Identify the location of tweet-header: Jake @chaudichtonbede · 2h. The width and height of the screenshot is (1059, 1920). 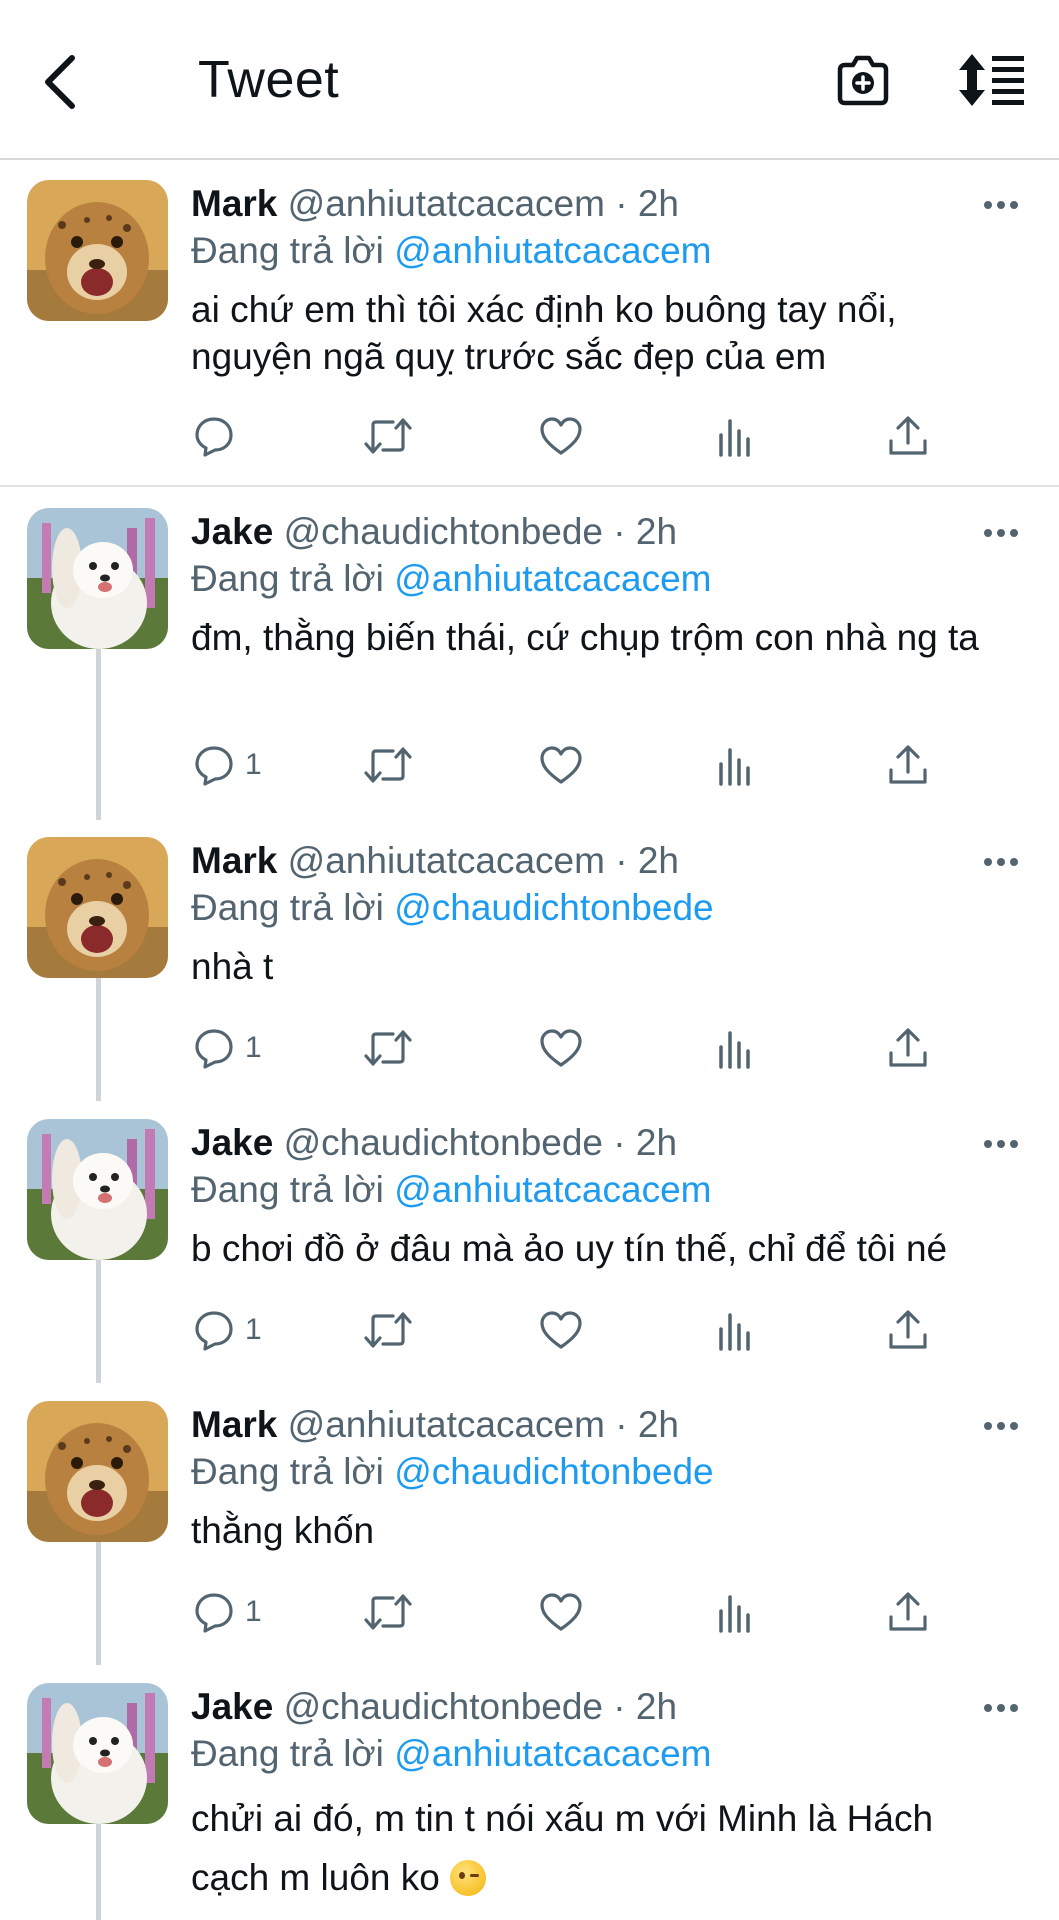
(434, 1707).